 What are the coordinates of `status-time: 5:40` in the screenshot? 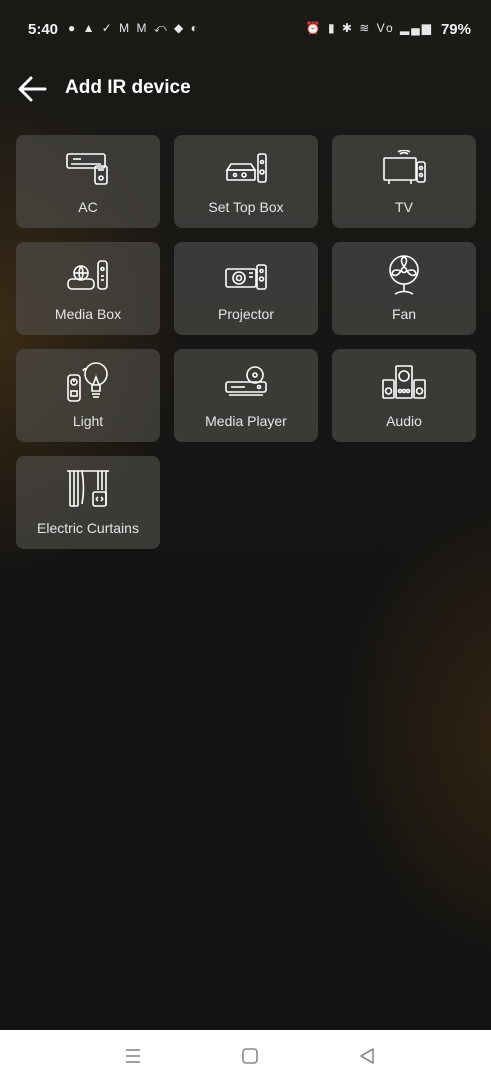 It's located at (43, 29).